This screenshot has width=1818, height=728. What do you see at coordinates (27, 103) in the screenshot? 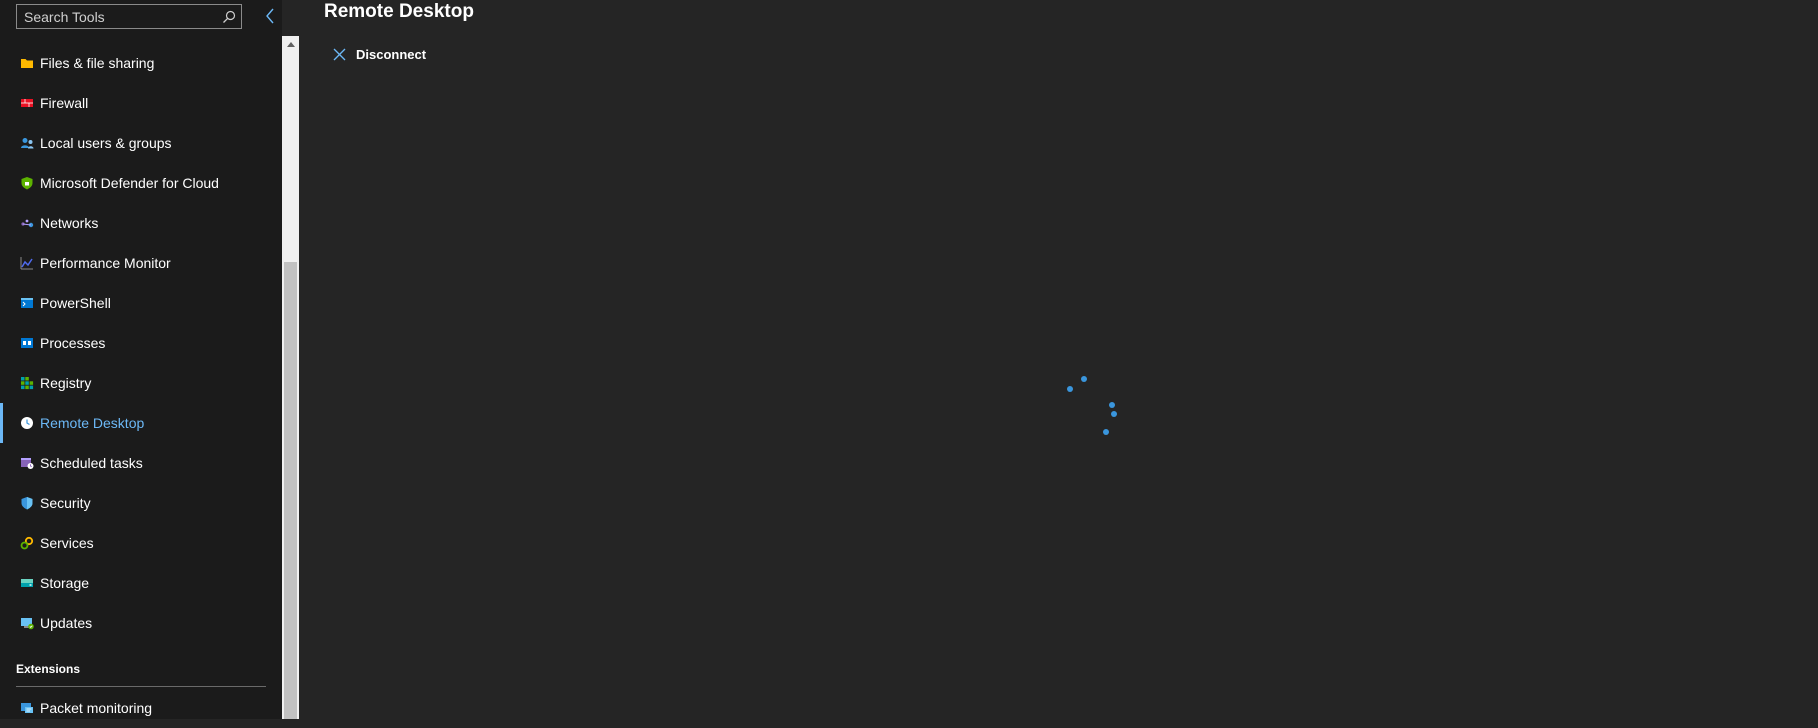
I see `firewall-icon` at bounding box center [27, 103].